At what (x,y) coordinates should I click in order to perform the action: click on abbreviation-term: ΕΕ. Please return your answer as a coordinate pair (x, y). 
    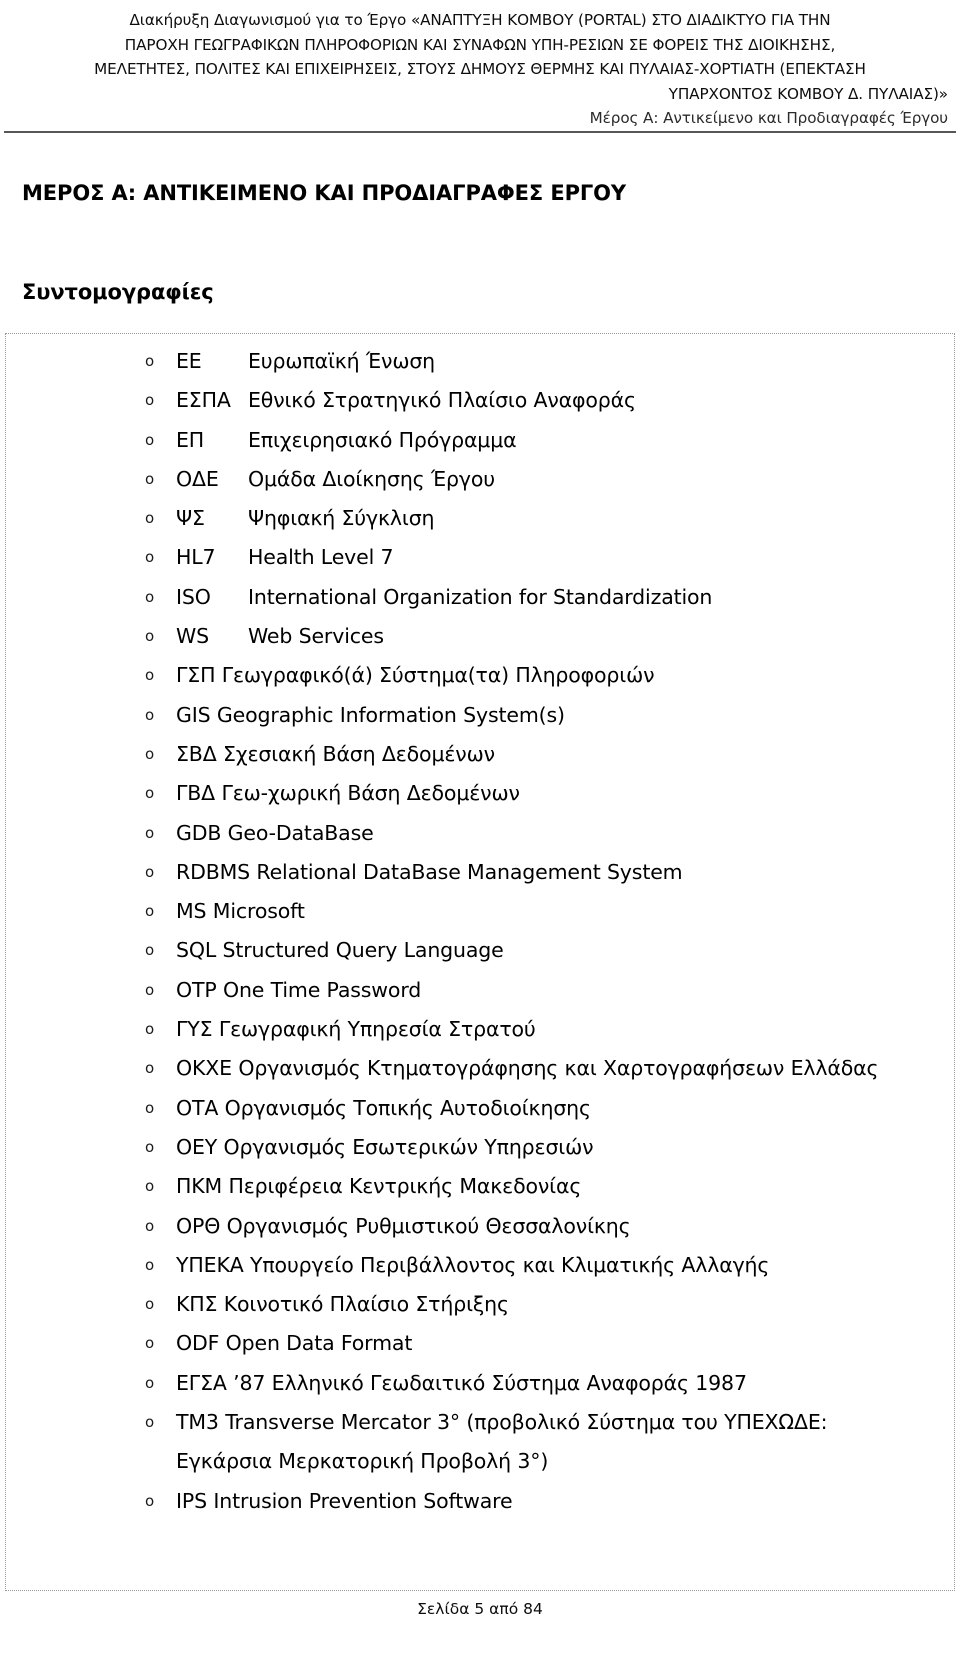
    Looking at the image, I should click on (189, 361).